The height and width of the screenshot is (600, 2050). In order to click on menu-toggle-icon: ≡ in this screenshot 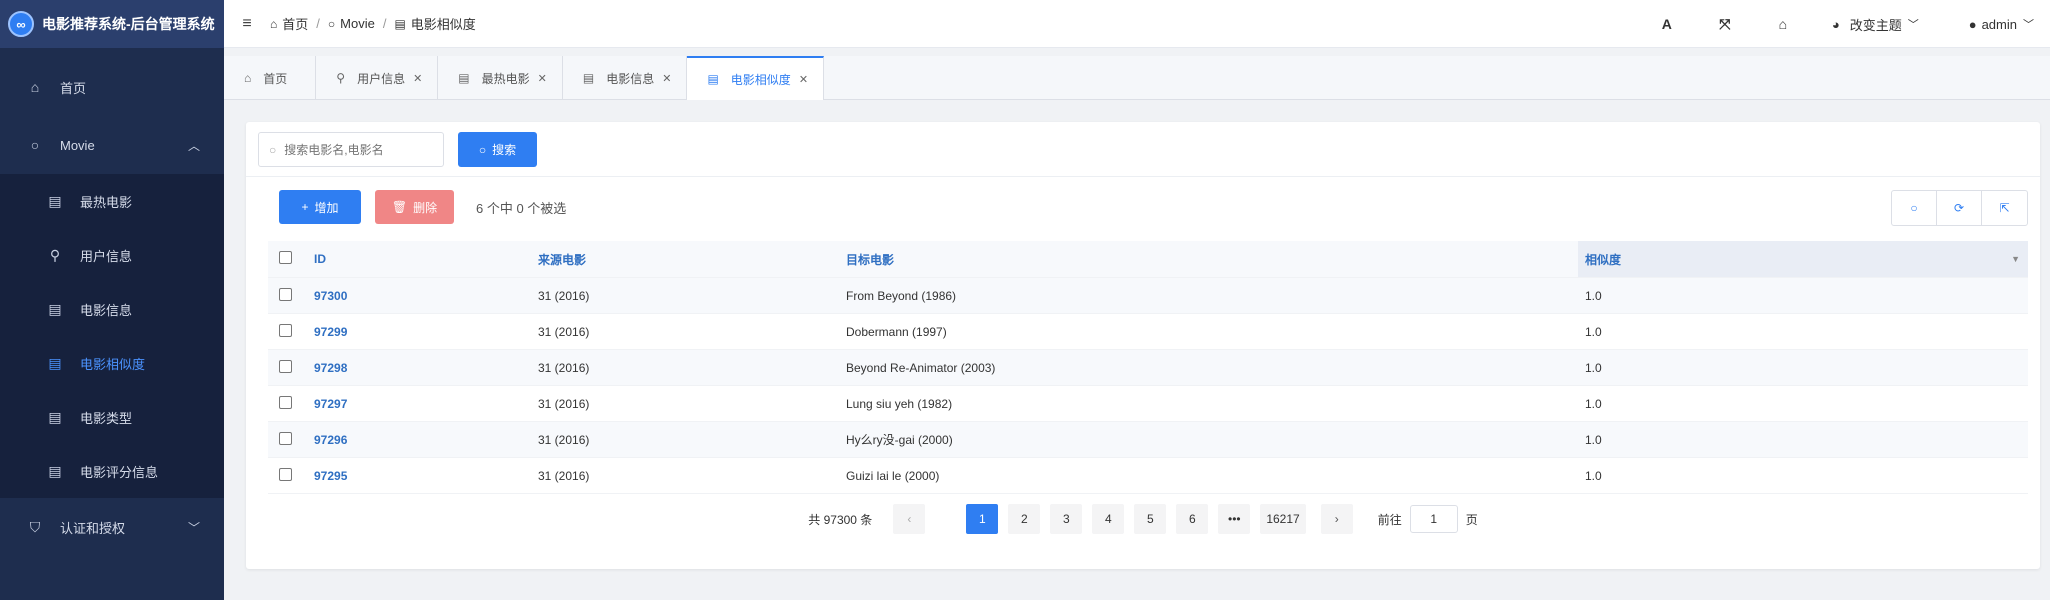, I will do `click(247, 24)`.